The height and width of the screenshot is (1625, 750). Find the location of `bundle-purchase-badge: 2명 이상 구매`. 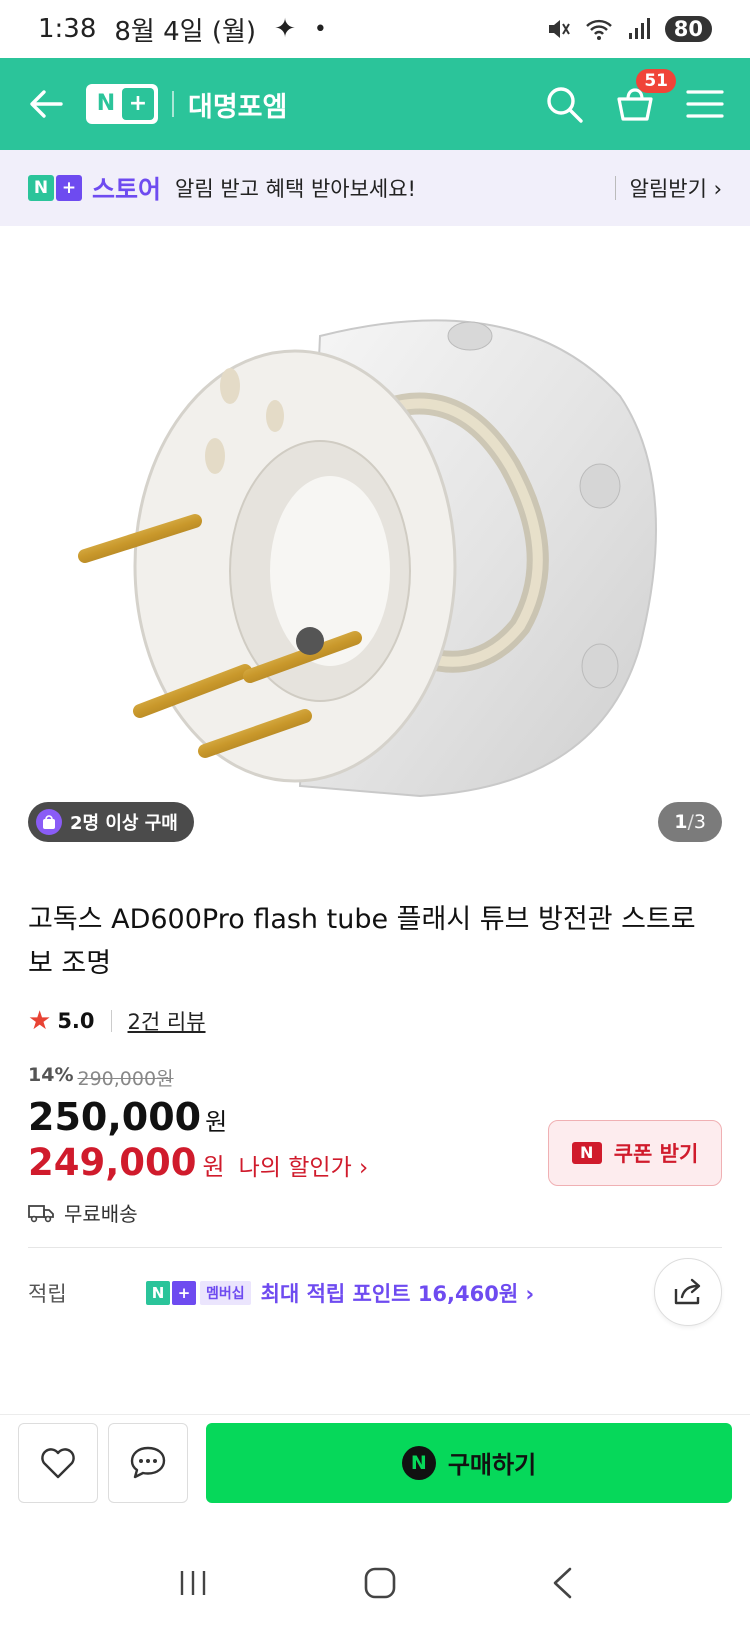

bundle-purchase-badge: 2명 이상 구매 is located at coordinates (111, 822).